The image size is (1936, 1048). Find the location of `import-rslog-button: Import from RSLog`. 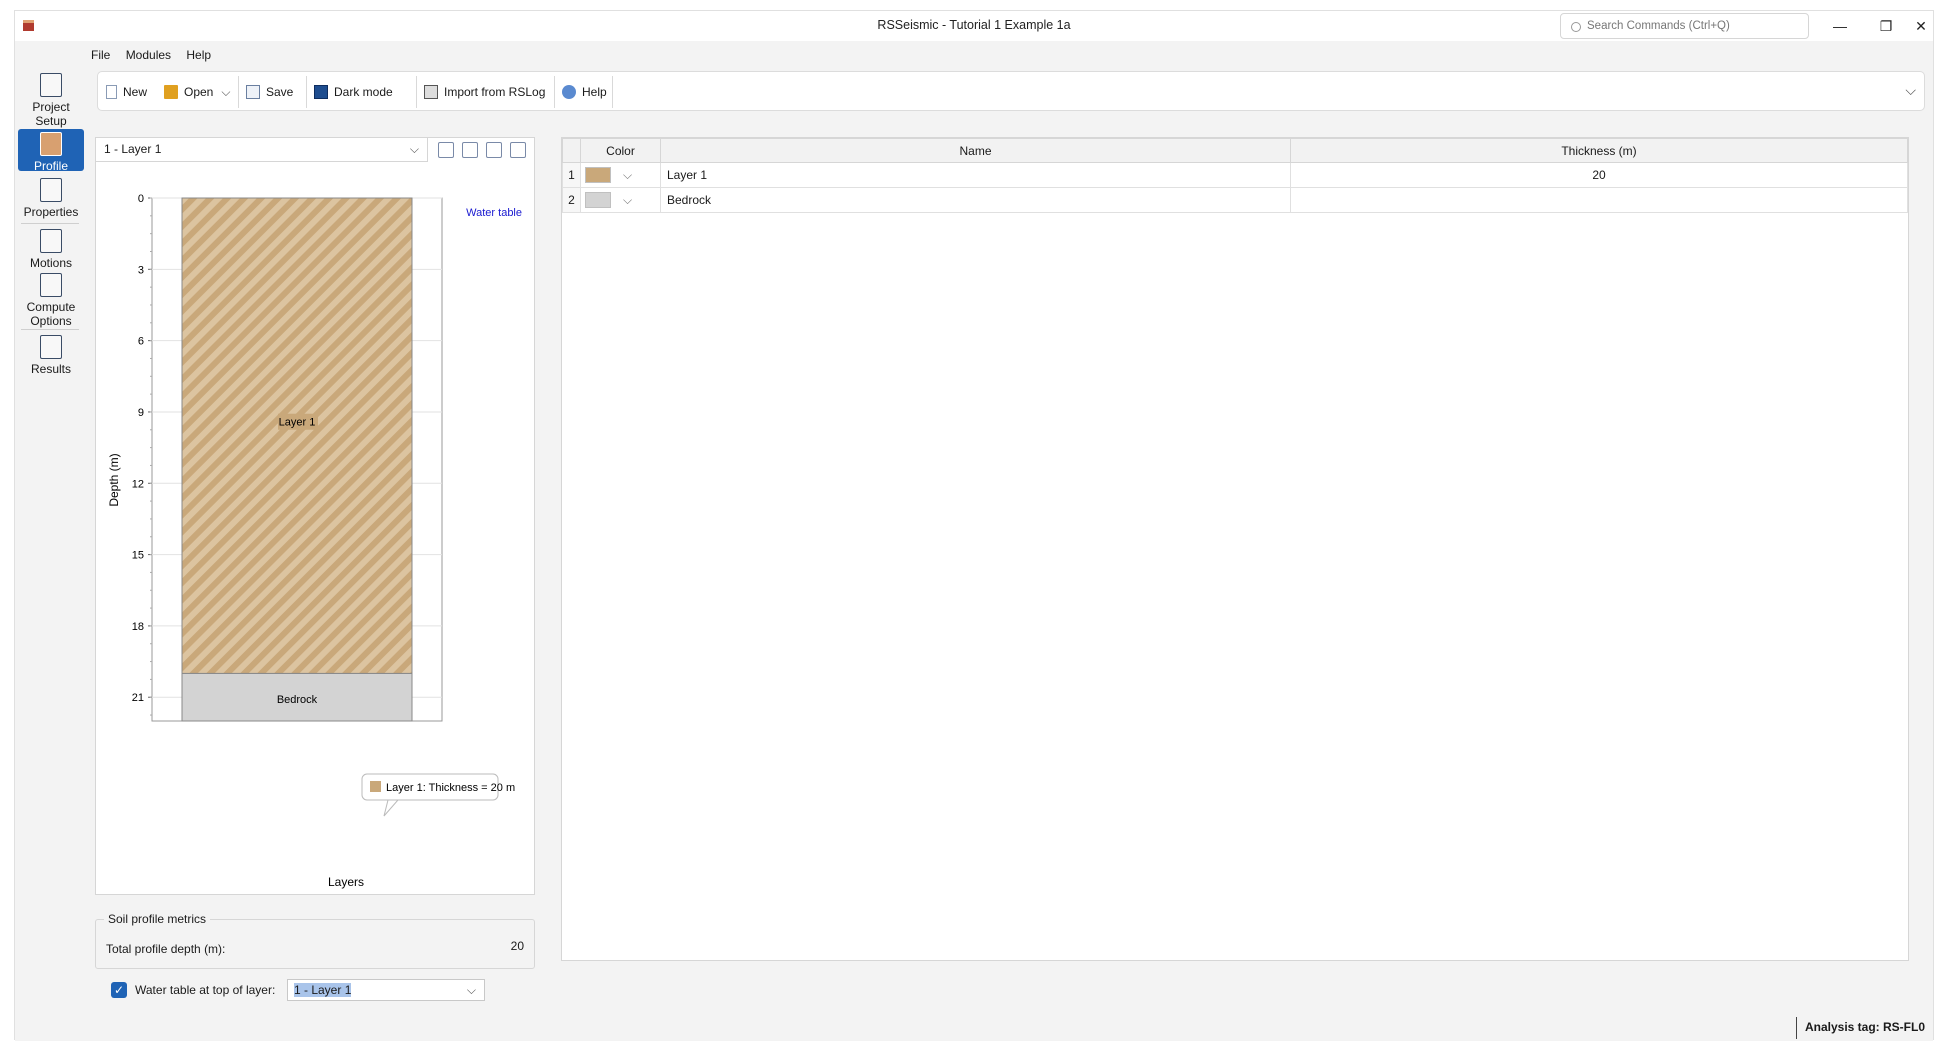

import-rslog-button: Import from RSLog is located at coordinates (484, 92).